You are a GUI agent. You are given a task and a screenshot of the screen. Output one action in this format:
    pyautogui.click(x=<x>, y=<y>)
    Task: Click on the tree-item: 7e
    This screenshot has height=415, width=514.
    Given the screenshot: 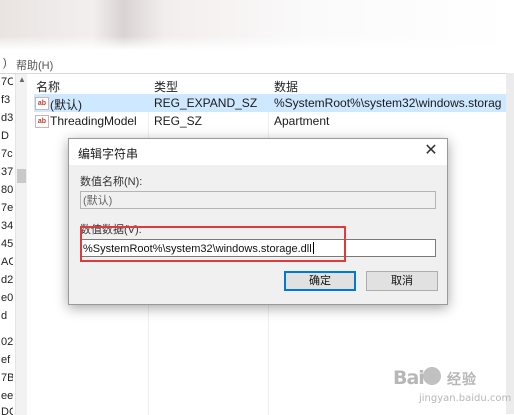 What is the action you would take?
    pyautogui.click(x=7, y=208)
    